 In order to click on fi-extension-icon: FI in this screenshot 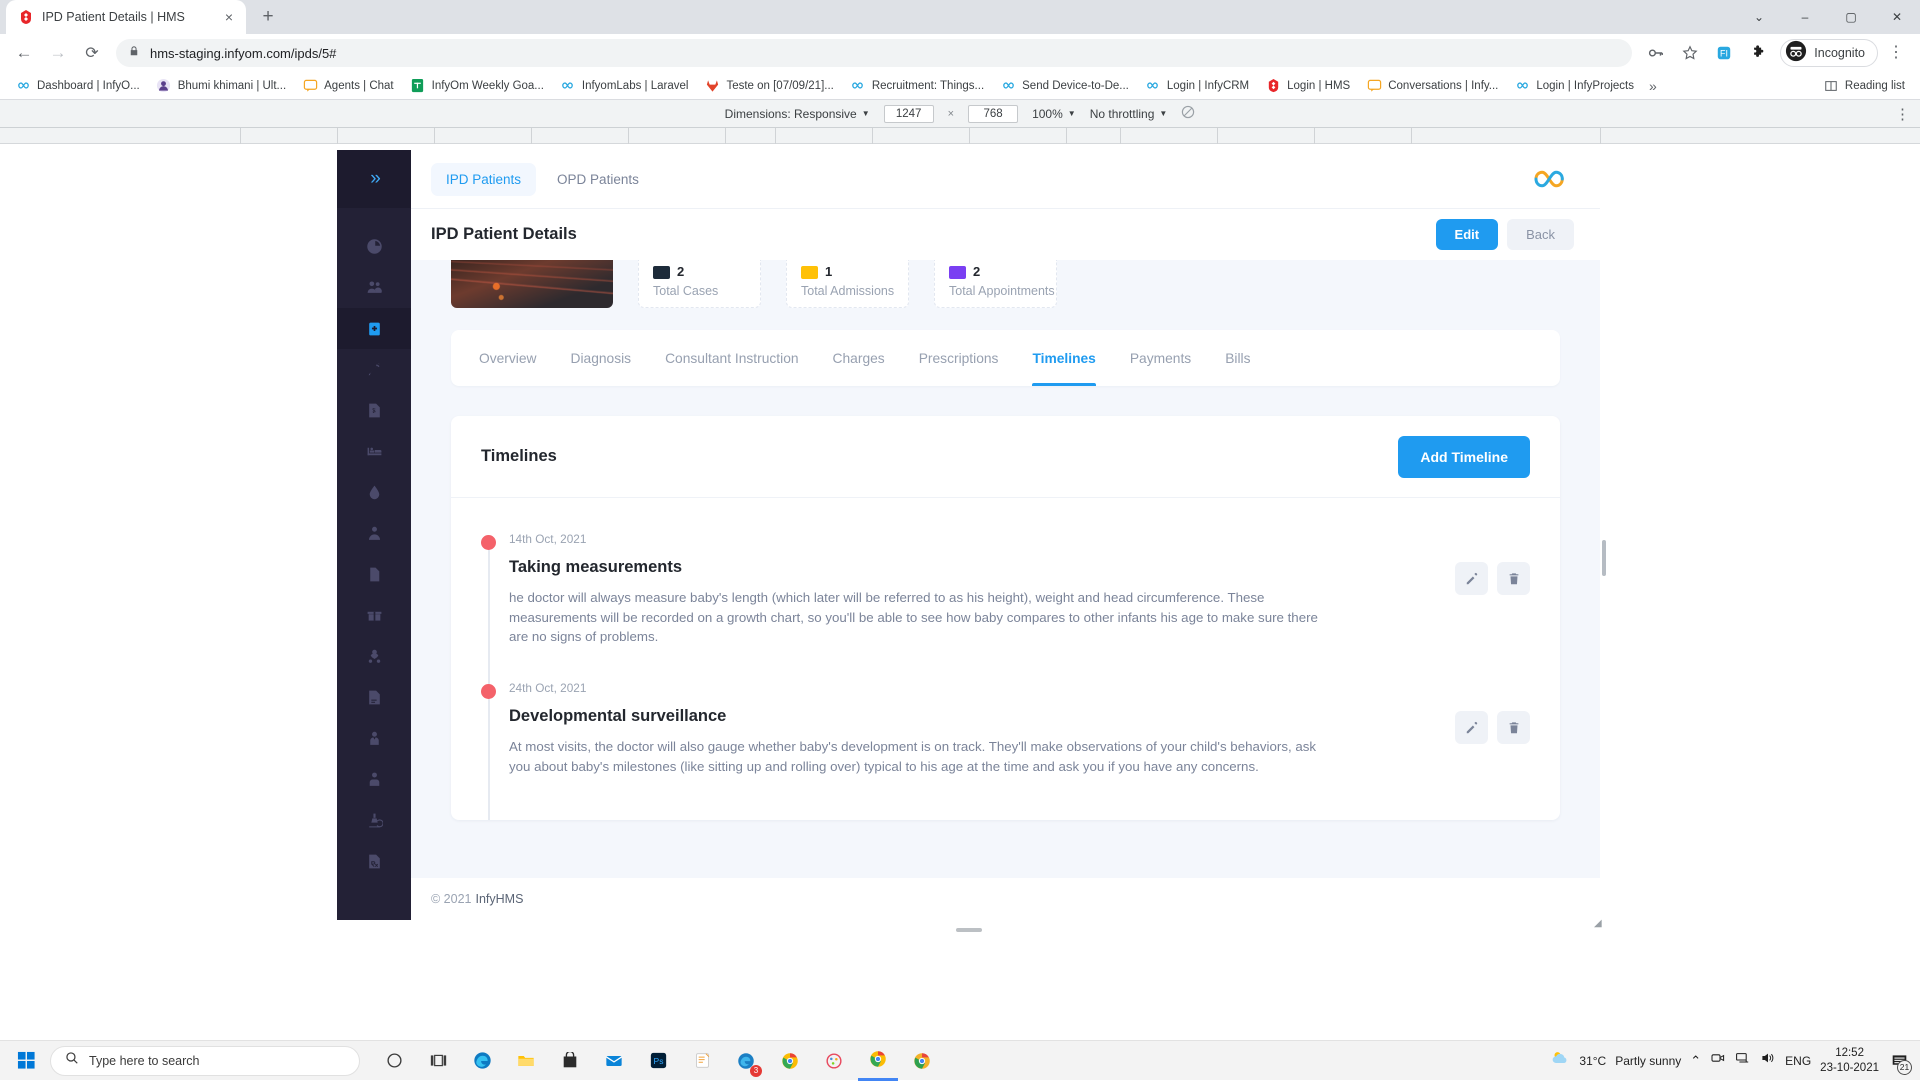, I will do `click(1724, 53)`.